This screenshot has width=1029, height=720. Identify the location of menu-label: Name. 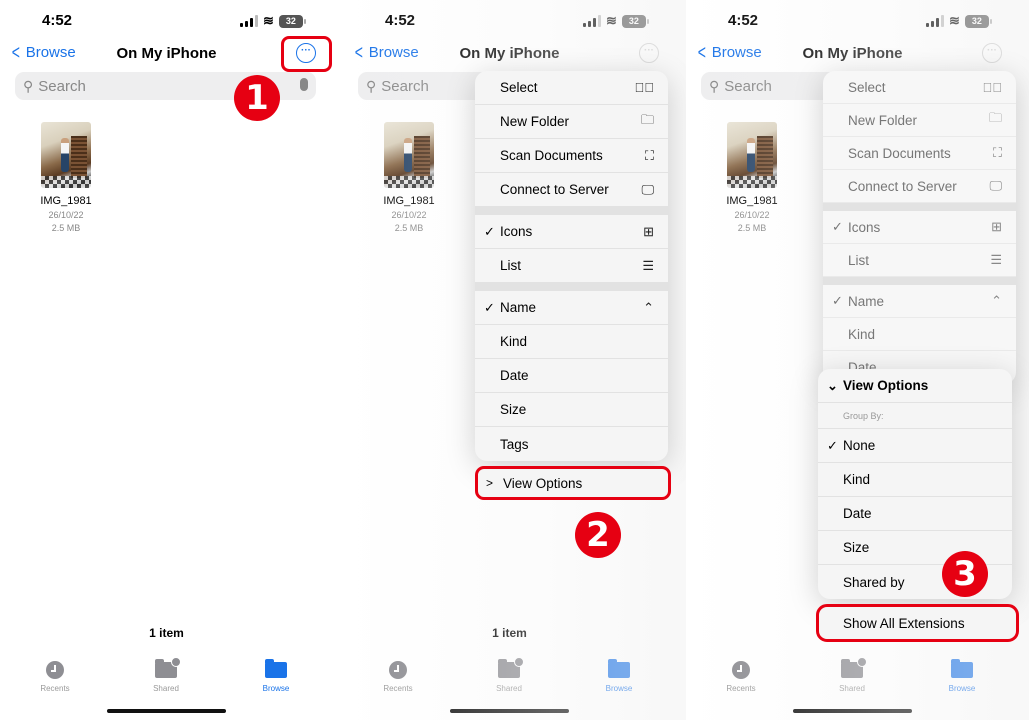
(518, 307).